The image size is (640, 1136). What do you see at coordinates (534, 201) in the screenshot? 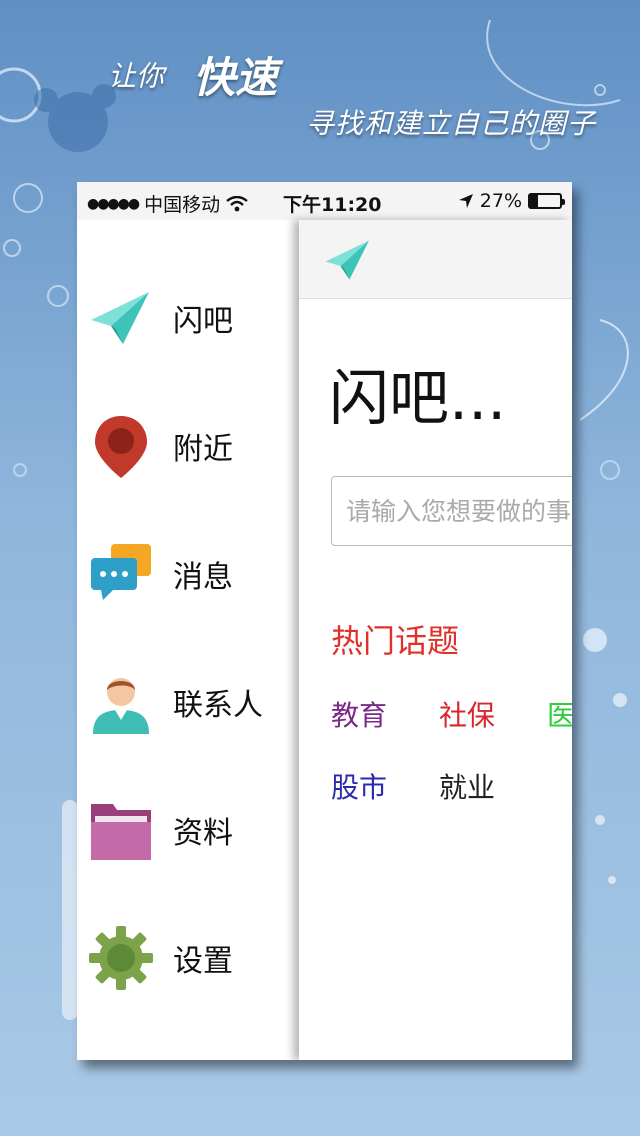
I see `battery-fill` at bounding box center [534, 201].